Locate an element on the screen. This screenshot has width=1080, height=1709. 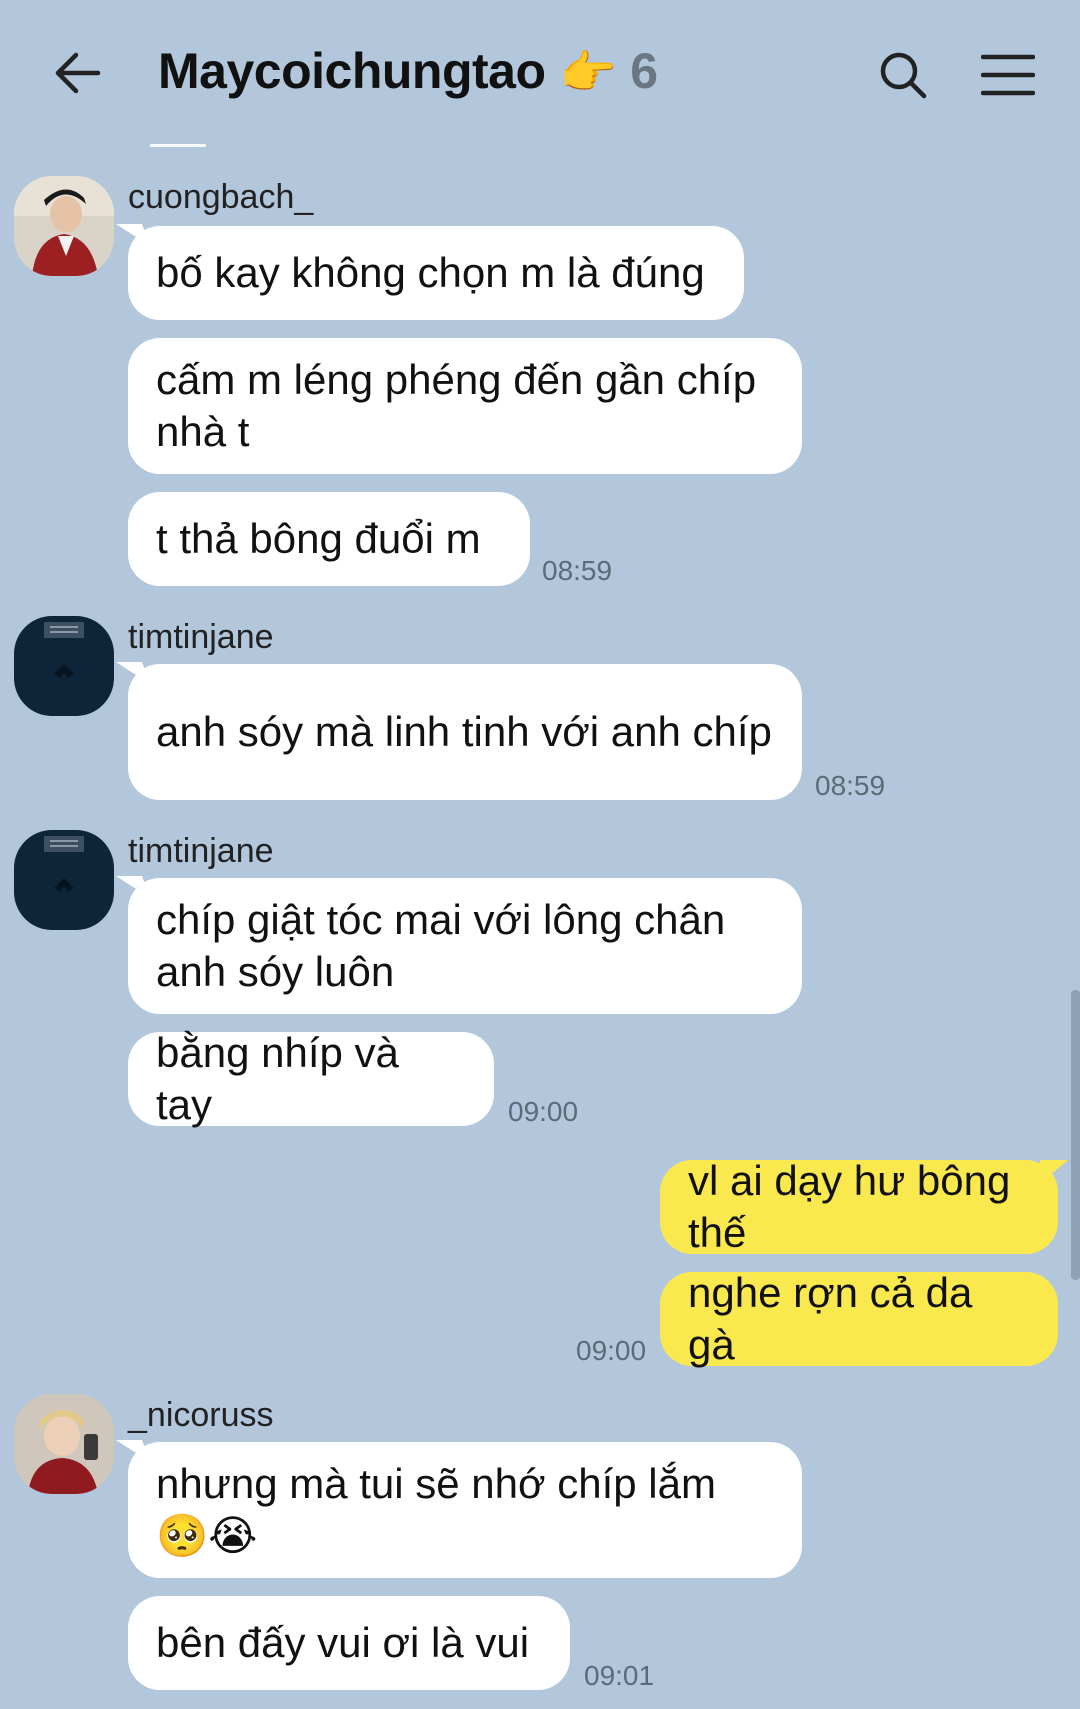
message-bubble: nhưng mà tui sẽ nhớ chíp lắm 🥺😭 is located at coordinates (465, 1510).